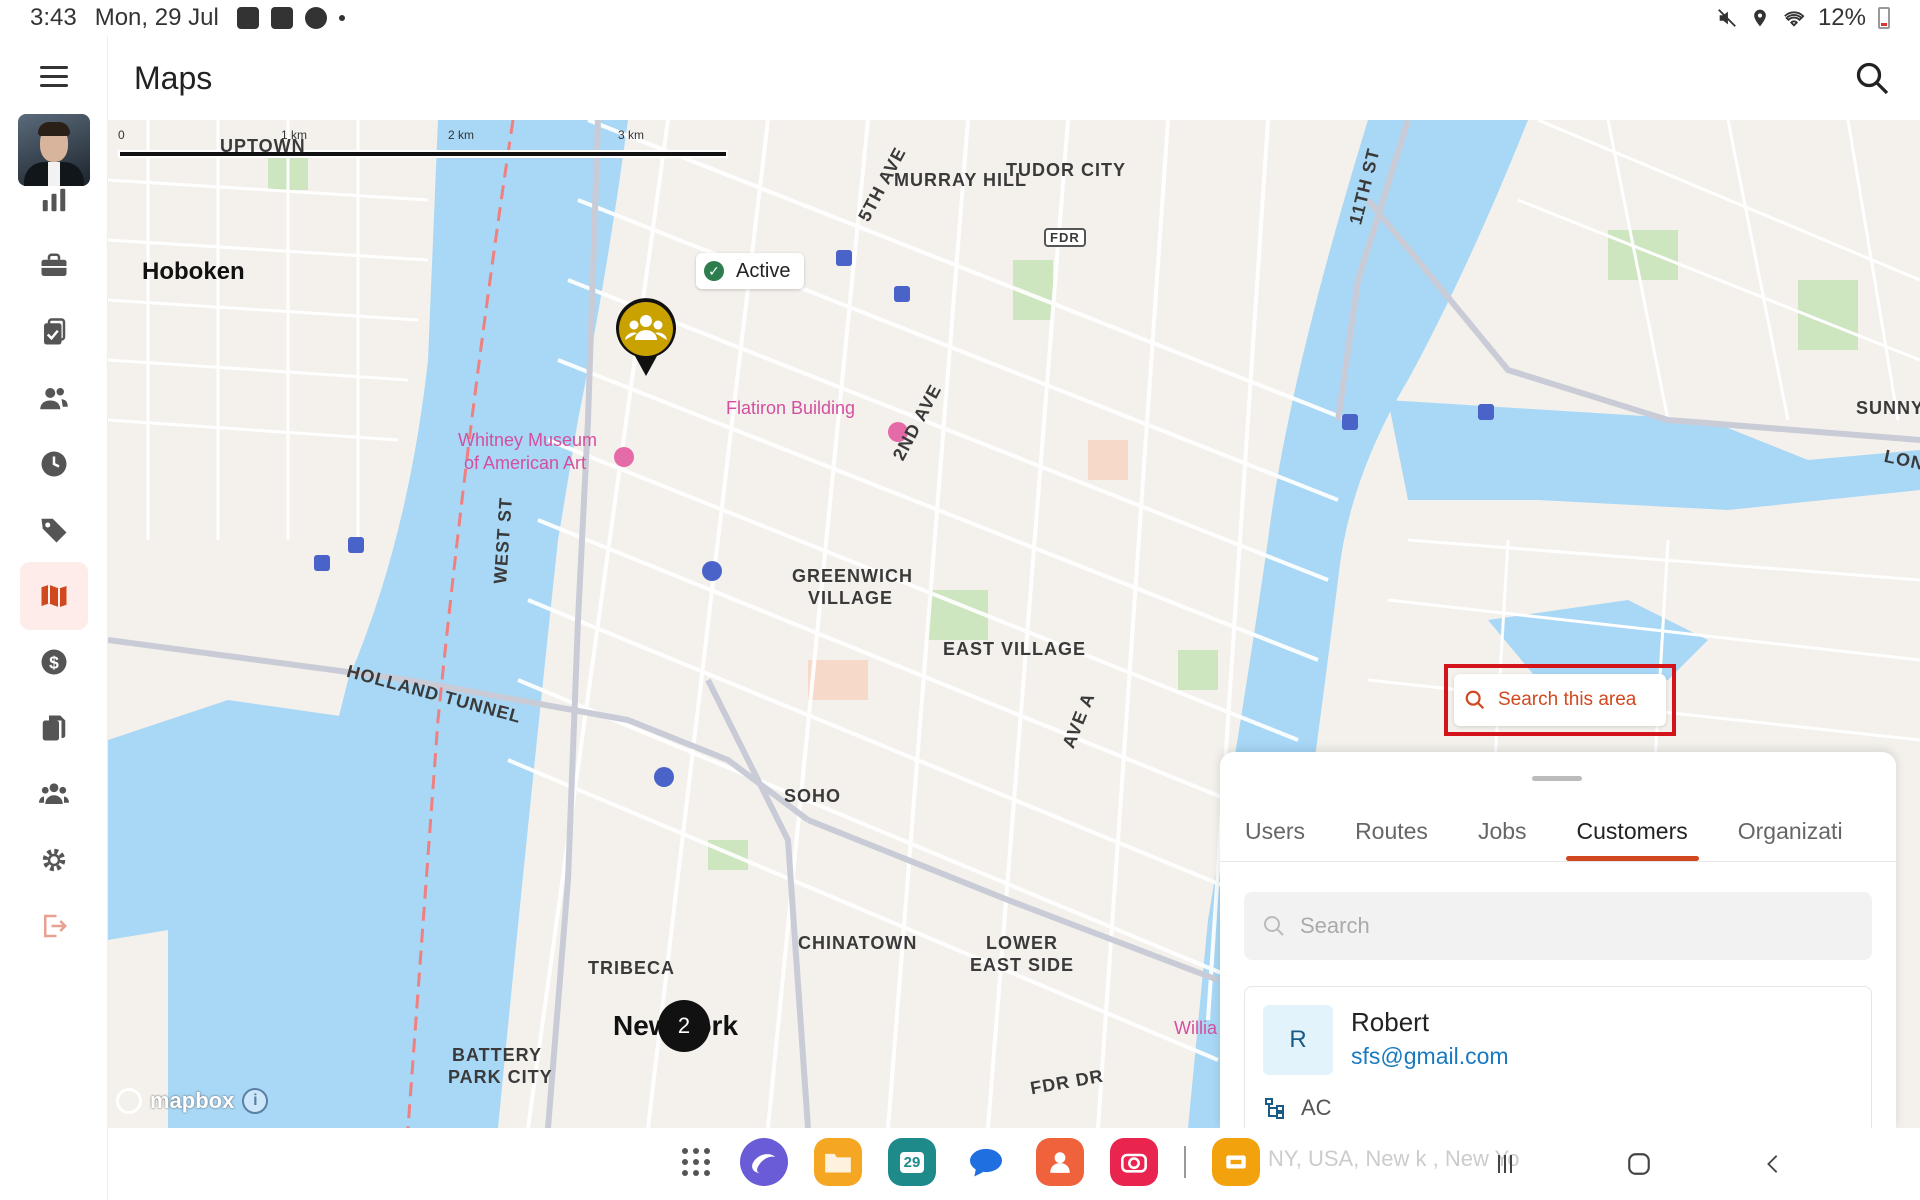  What do you see at coordinates (1022, 965) in the screenshot?
I see `map-label: EAST SIDE` at bounding box center [1022, 965].